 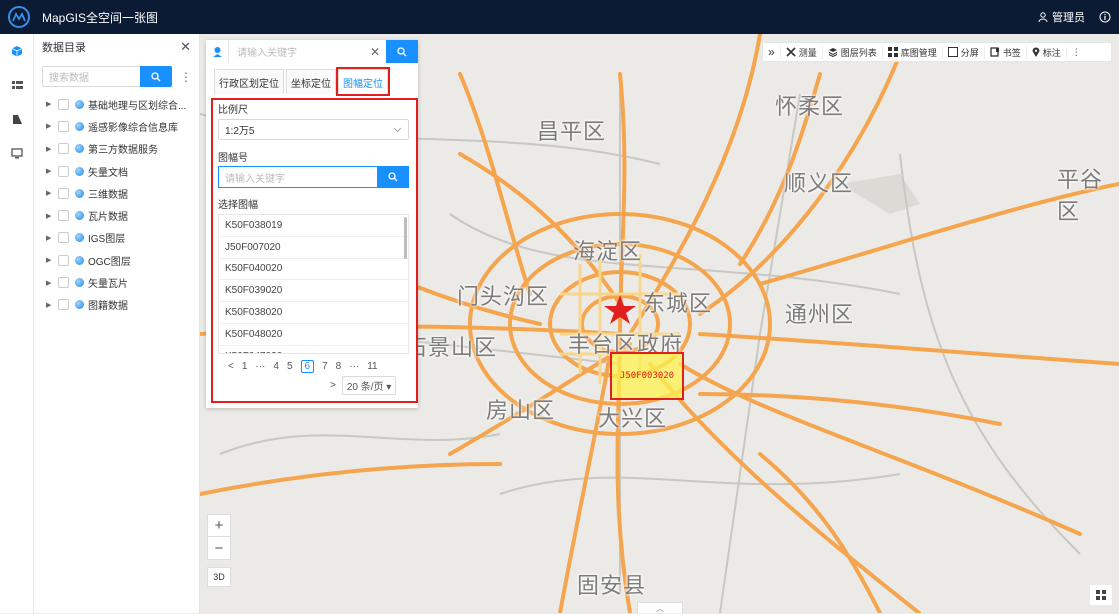 I want to click on tree-item-label: 矢量瓦片, so click(x=108, y=285).